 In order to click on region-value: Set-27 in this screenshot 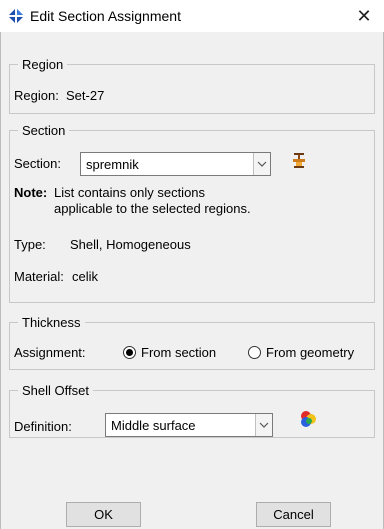, I will do `click(85, 95)`.